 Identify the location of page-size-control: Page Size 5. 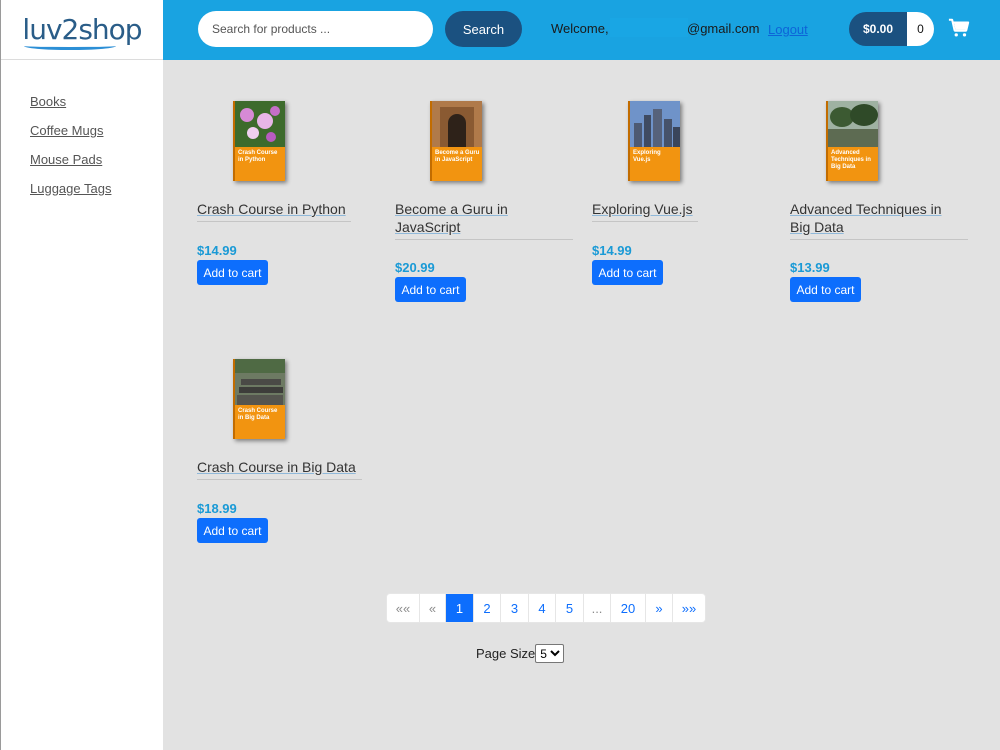
(520, 653).